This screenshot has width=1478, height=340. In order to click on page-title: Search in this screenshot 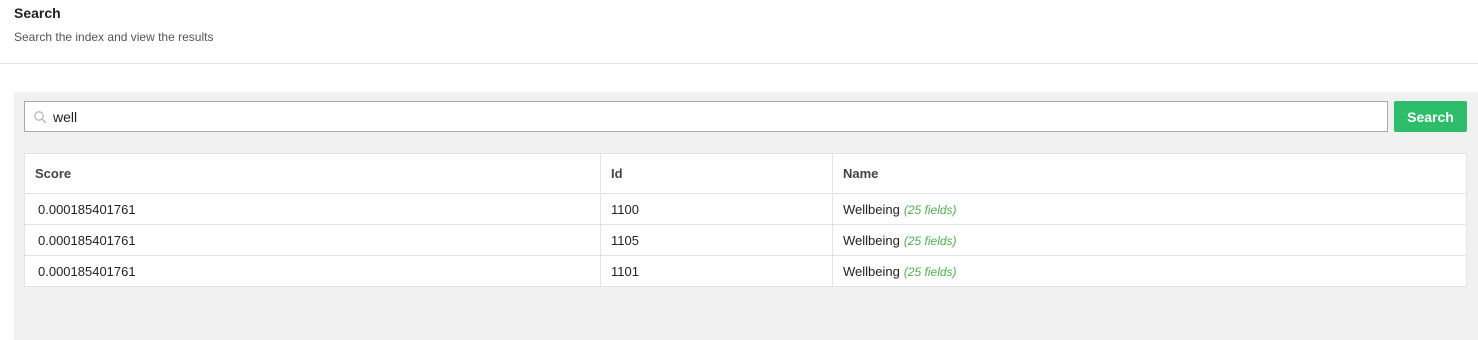, I will do `click(37, 13)`.